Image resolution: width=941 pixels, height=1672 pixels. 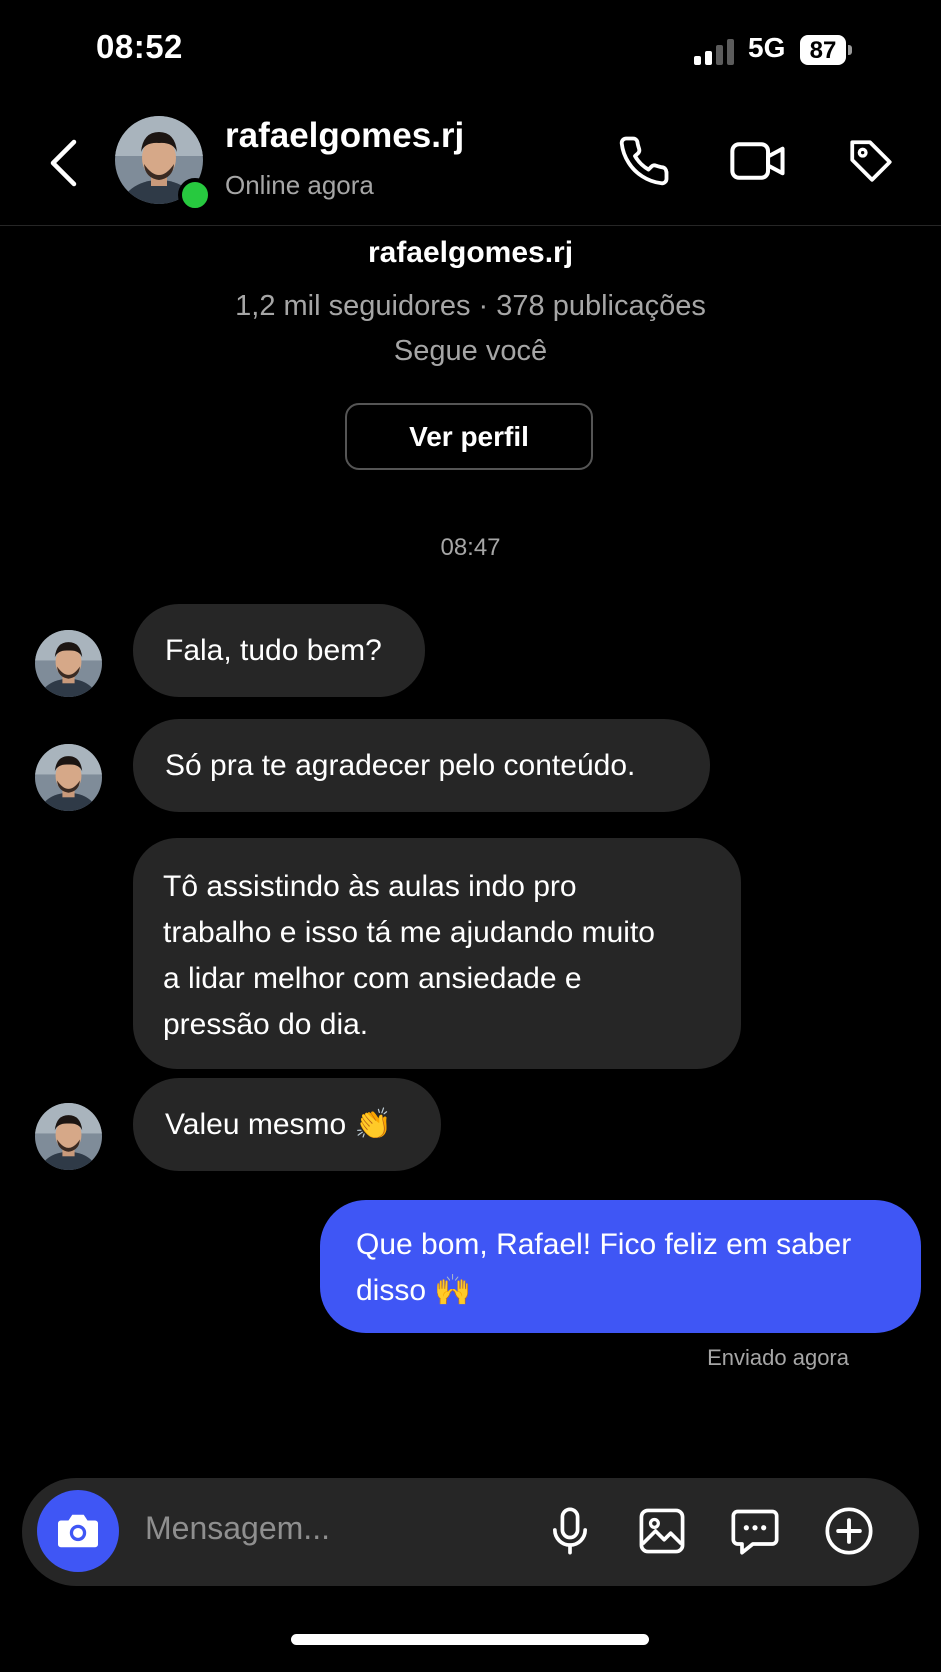 I want to click on header-presence: Online agora, so click(x=299, y=185).